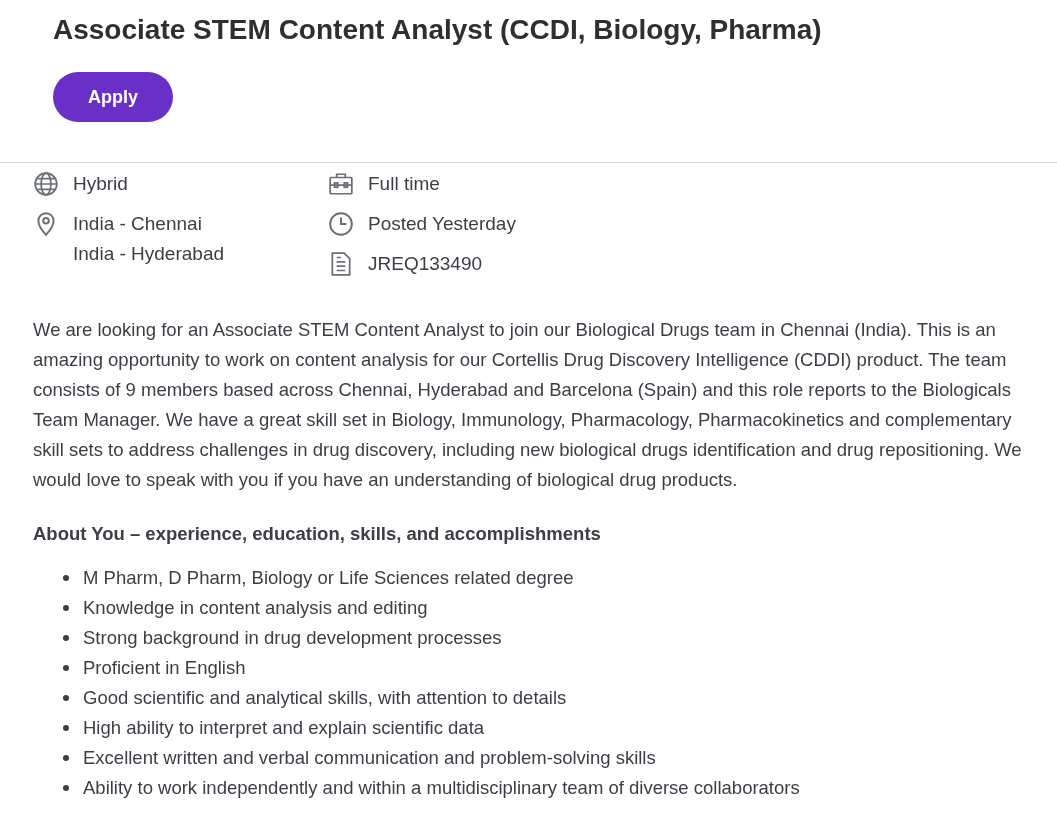 The width and height of the screenshot is (1057, 835). I want to click on bullet-text: Ability to work independently and within a multidisciplinary team of diverse collaborators, so click(441, 788).